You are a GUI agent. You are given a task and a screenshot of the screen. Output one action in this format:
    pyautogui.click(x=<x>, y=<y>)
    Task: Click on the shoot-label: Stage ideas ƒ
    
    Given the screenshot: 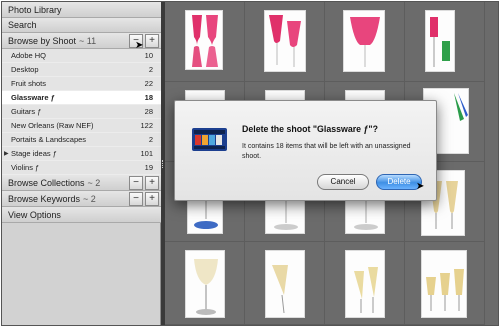 What is the action you would take?
    pyautogui.click(x=34, y=153)
    